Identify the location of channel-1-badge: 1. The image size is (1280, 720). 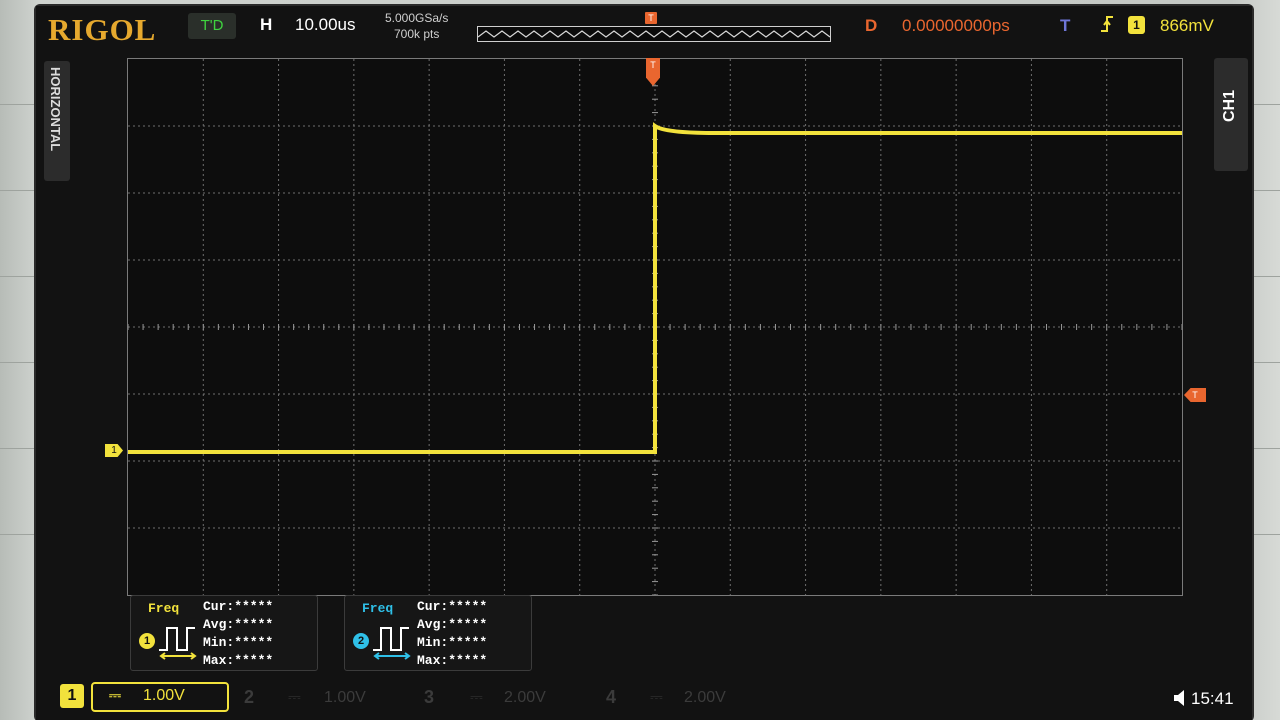
(147, 641).